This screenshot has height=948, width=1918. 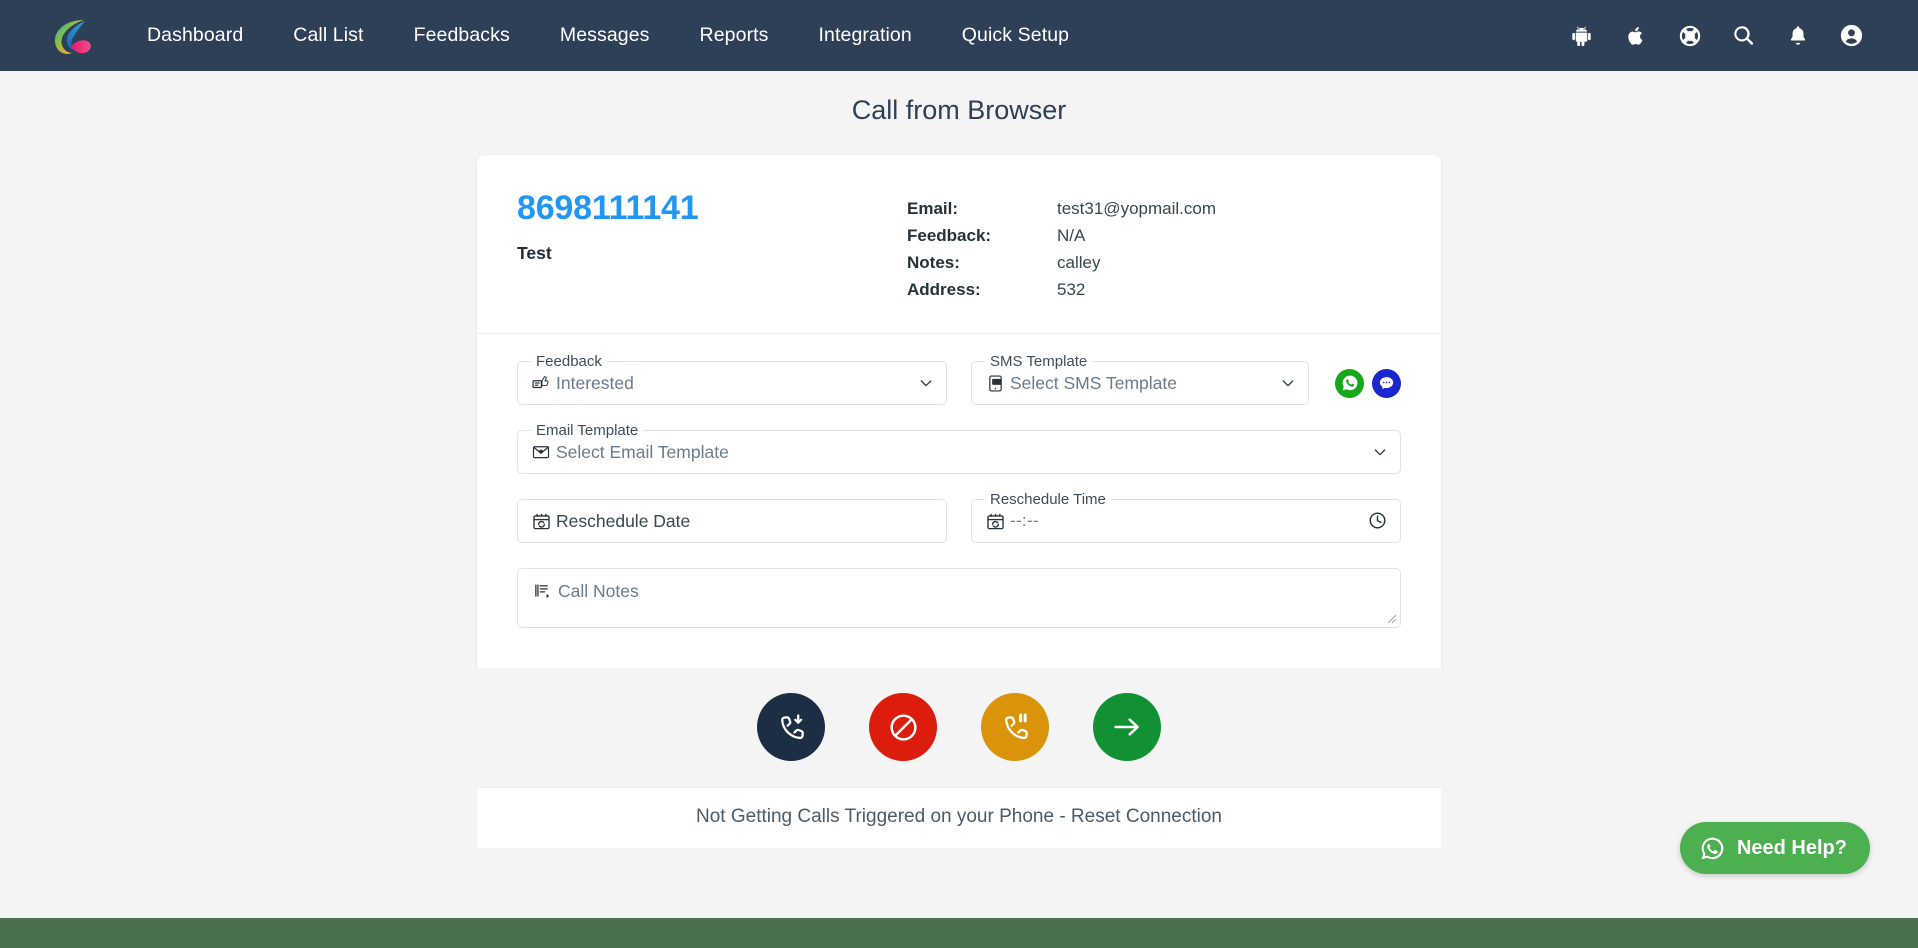 I want to click on form-row-email: Email Template Select Email Template, so click(x=959, y=448).